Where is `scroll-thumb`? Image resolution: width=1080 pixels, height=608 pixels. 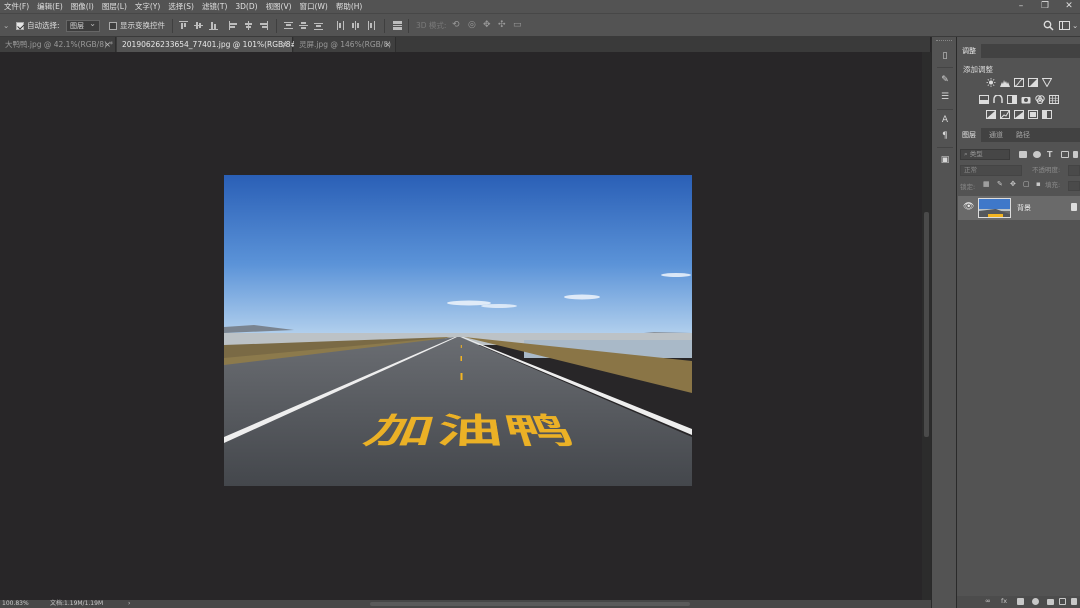 scroll-thumb is located at coordinates (926, 324).